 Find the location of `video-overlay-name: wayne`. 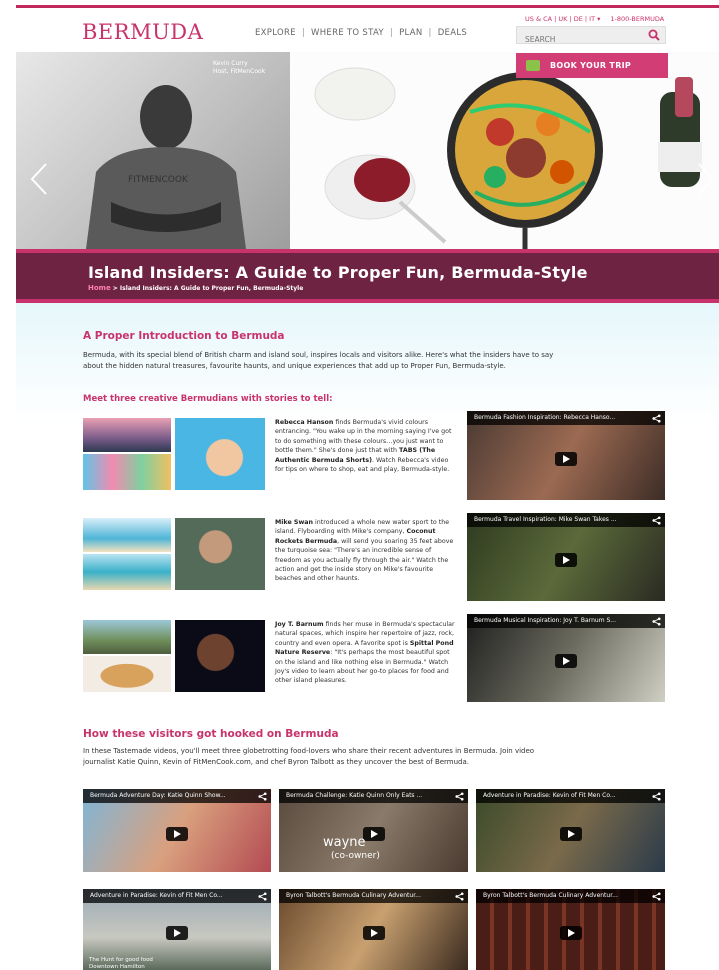

video-overlay-name: wayne is located at coordinates (344, 842).